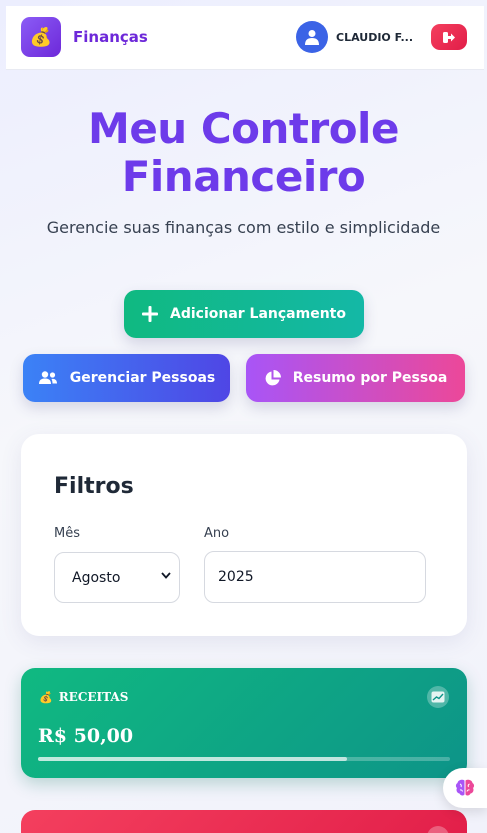  I want to click on income-progress-bar, so click(244, 759).